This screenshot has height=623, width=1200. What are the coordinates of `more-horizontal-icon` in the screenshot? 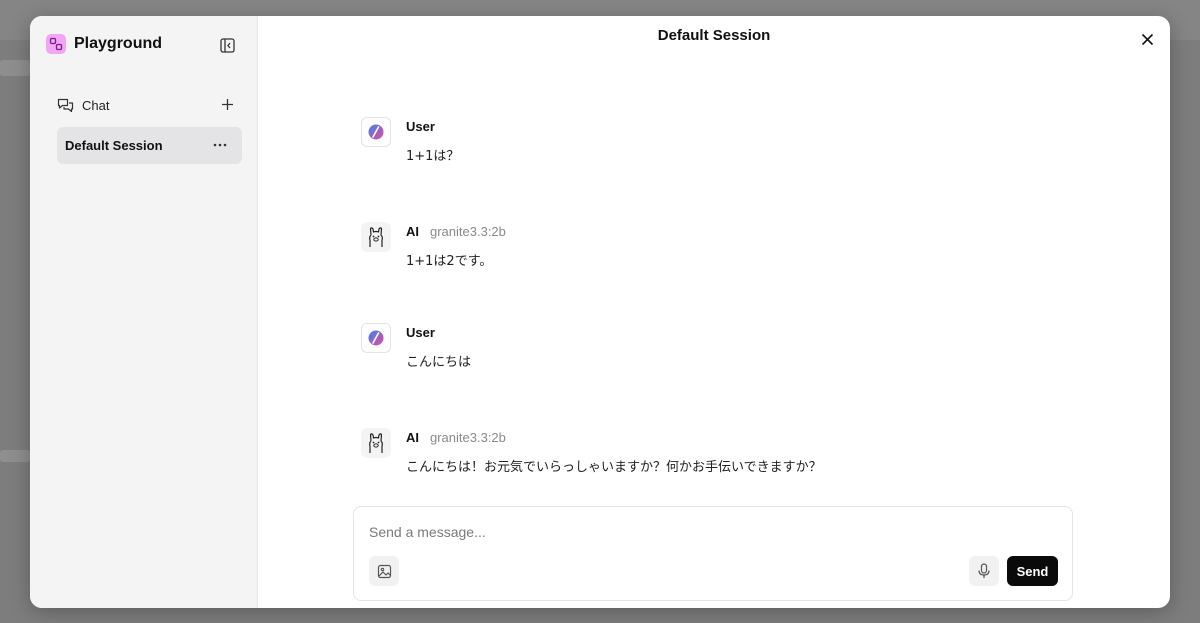 It's located at (220, 145).